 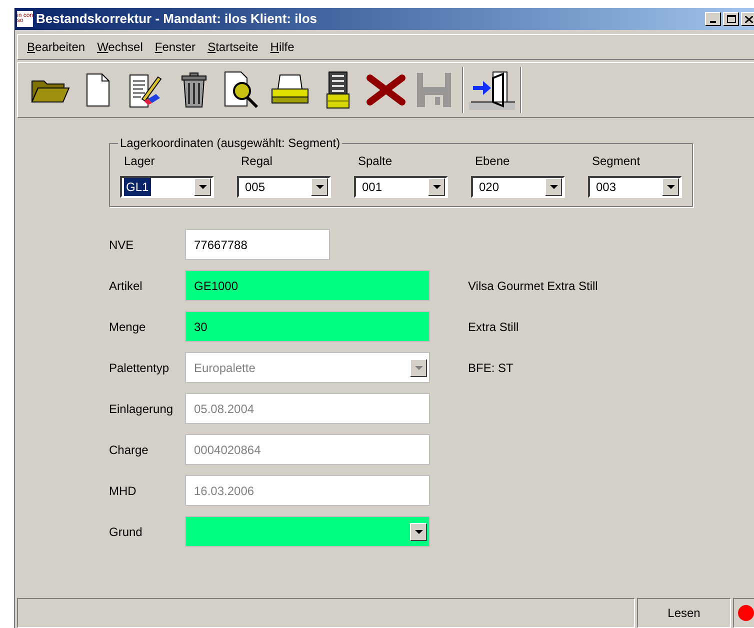 I want to click on field-label: NVE, so click(x=122, y=245).